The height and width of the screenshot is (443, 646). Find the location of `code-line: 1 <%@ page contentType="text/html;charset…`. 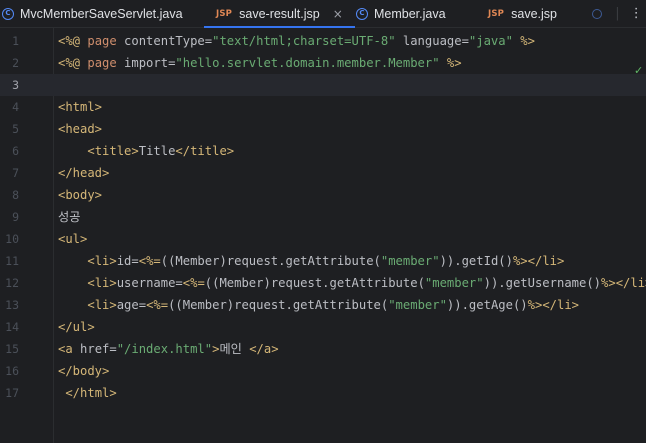

code-line: 1 <%@ page contentType="text/html;charset… is located at coordinates (323, 41).